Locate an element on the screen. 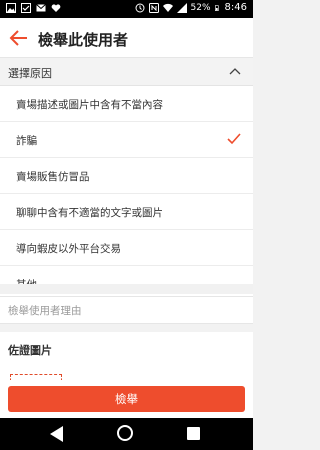 The height and width of the screenshot is (450, 320). reason-option: 賣場描述或圖片中含有不當內容 is located at coordinates (126, 104).